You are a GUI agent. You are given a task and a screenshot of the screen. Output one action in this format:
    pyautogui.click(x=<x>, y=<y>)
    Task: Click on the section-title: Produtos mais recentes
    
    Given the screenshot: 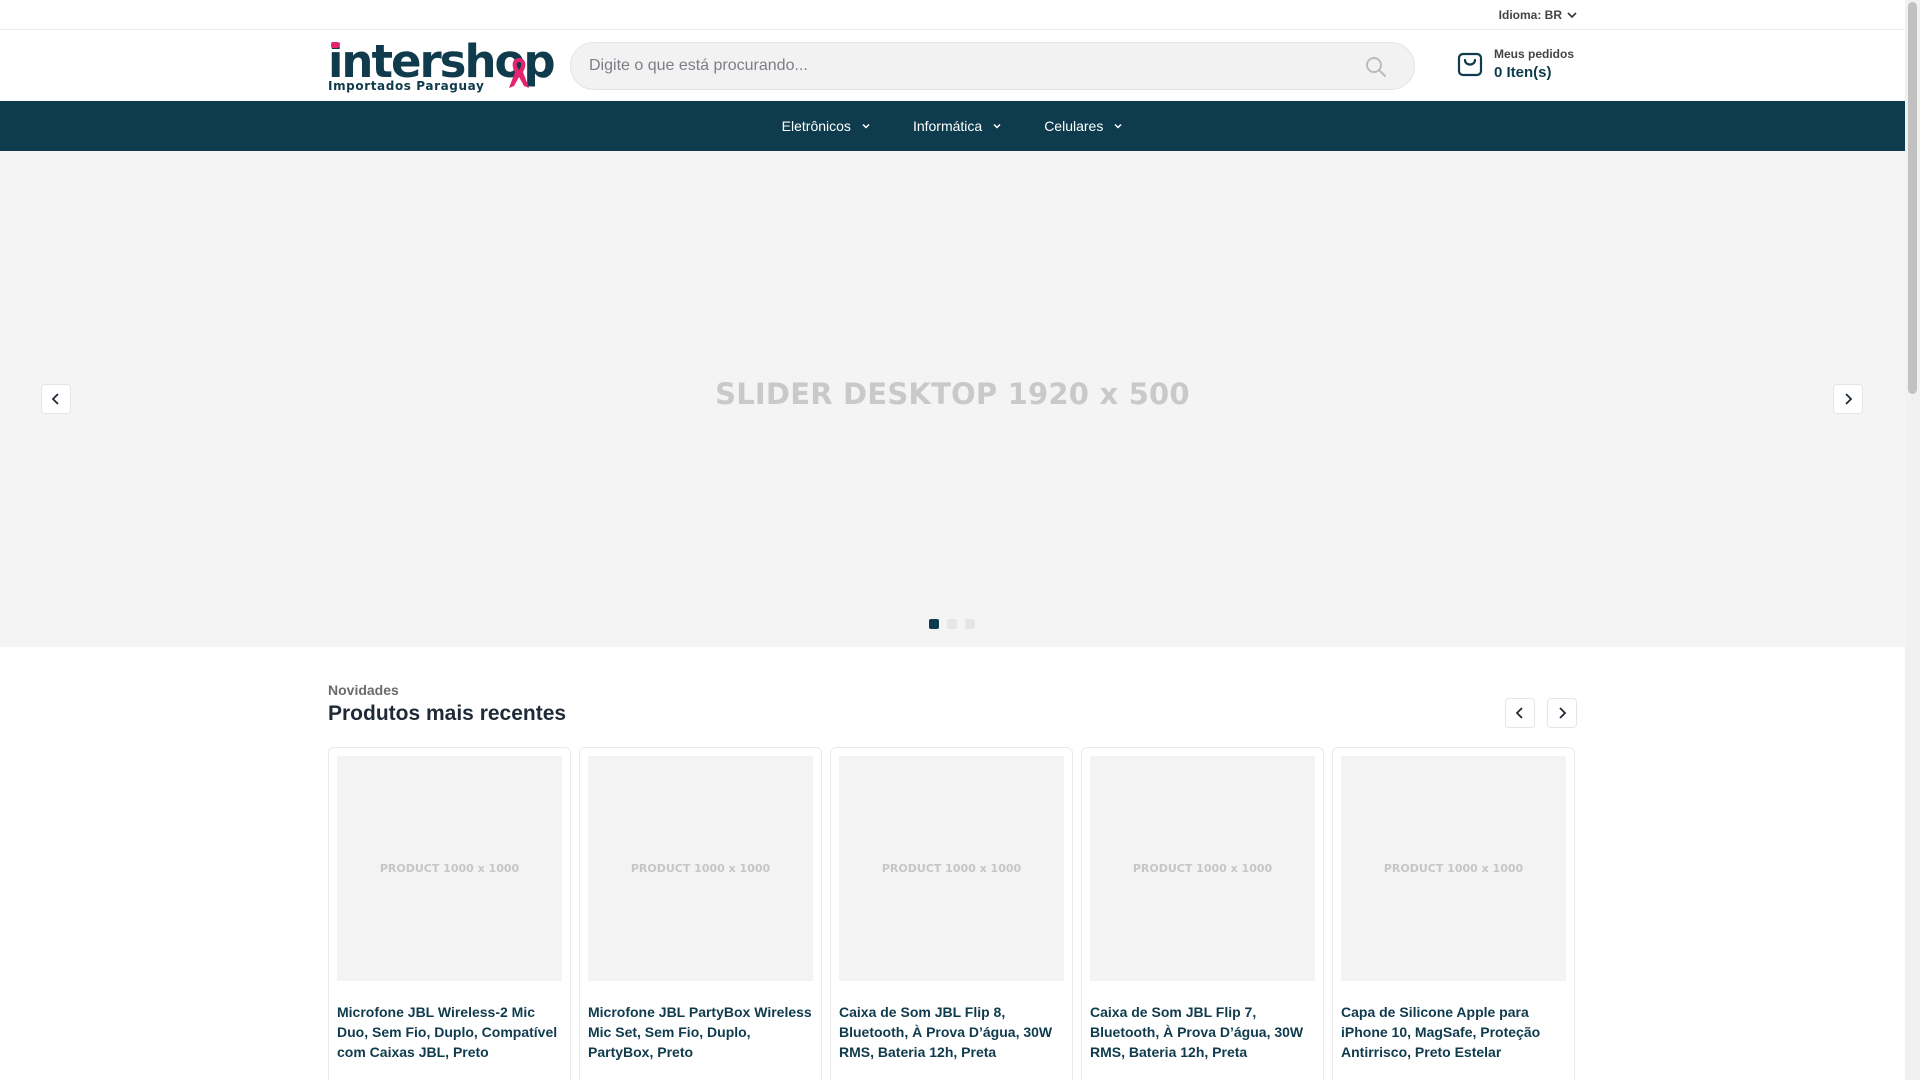 What is the action you would take?
    pyautogui.click(x=447, y=713)
    